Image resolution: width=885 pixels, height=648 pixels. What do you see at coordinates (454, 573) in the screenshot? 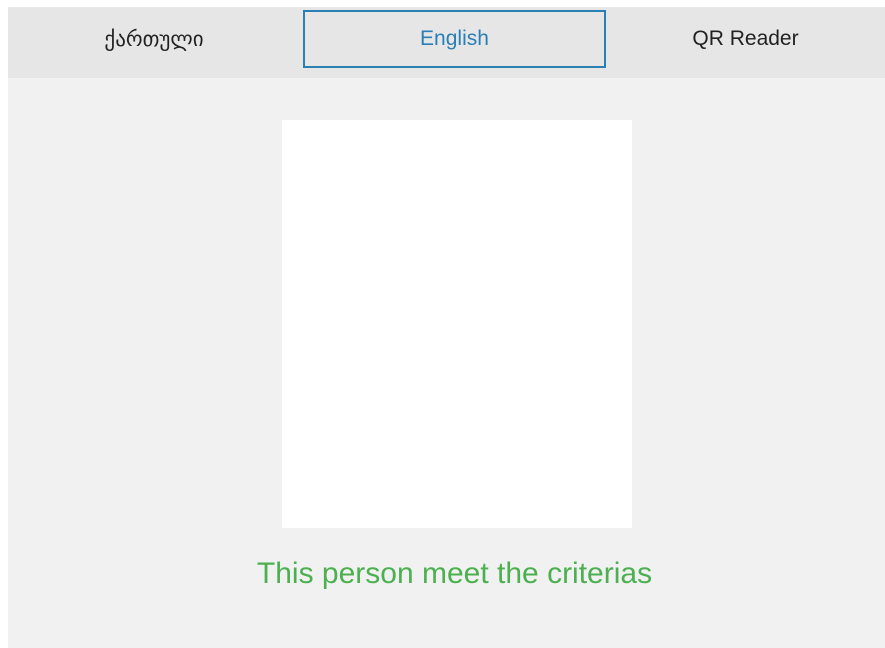
I see `result-message: This person meet the criterias` at bounding box center [454, 573].